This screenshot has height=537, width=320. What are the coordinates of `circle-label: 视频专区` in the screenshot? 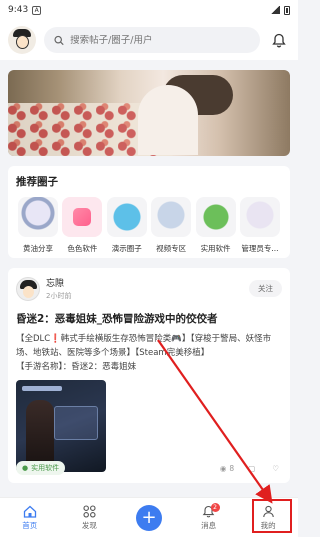 It's located at (171, 248).